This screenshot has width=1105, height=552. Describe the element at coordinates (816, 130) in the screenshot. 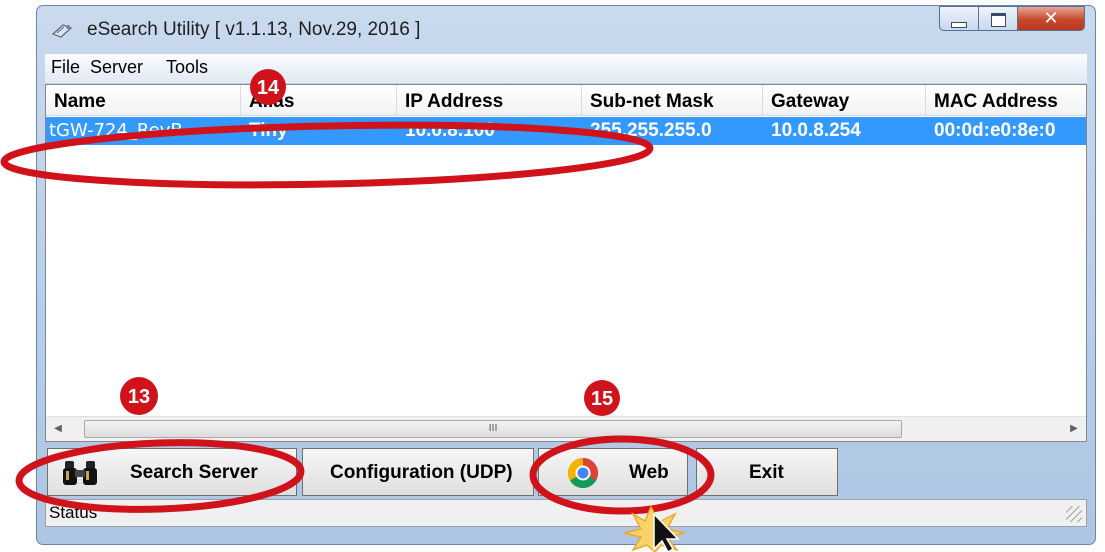

I see `cell-gateway: 10.0.8.254` at that location.